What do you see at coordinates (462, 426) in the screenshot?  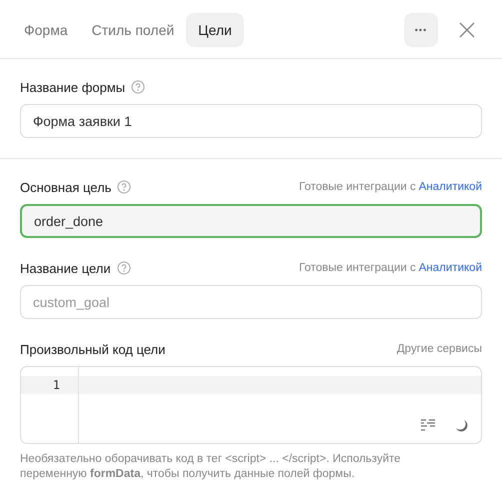 I see `moon-icon` at bounding box center [462, 426].